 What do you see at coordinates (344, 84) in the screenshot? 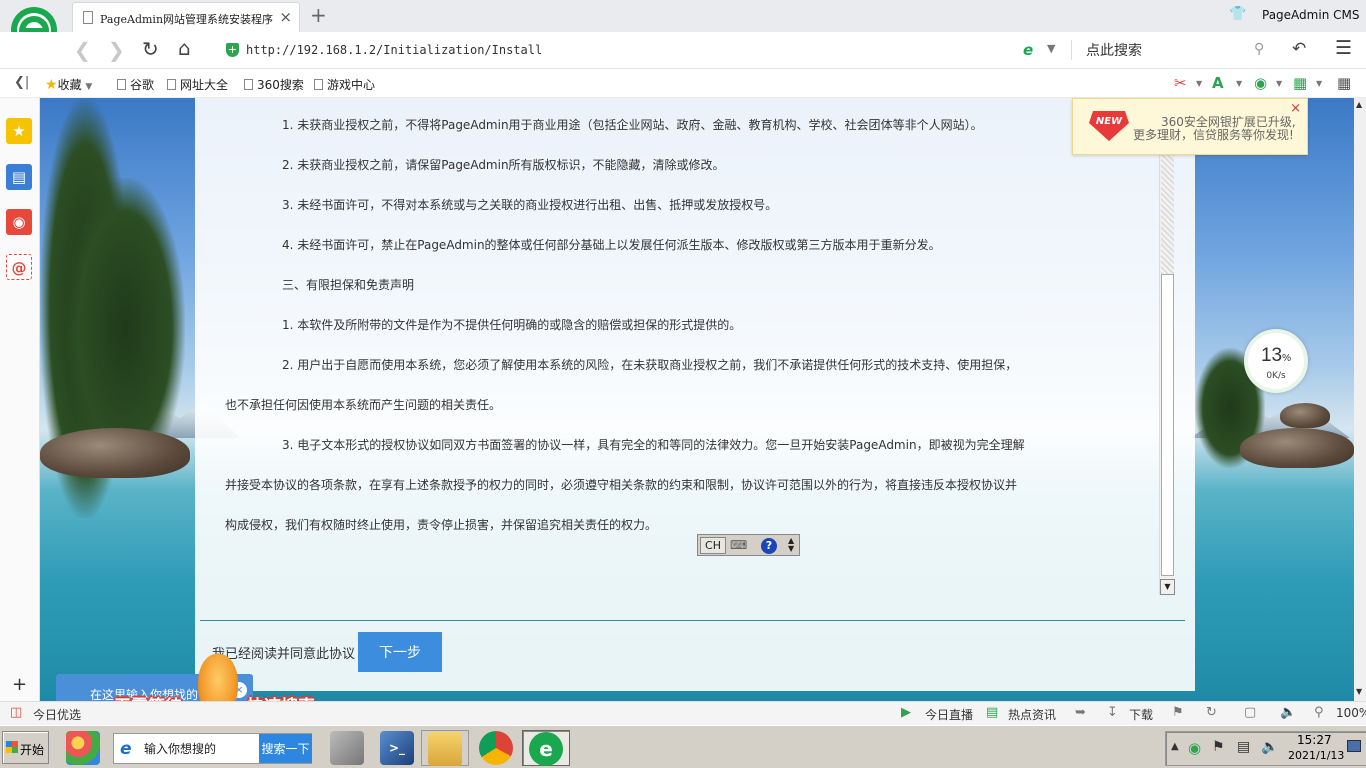
I see `bookmark-item: 游戏中心` at bounding box center [344, 84].